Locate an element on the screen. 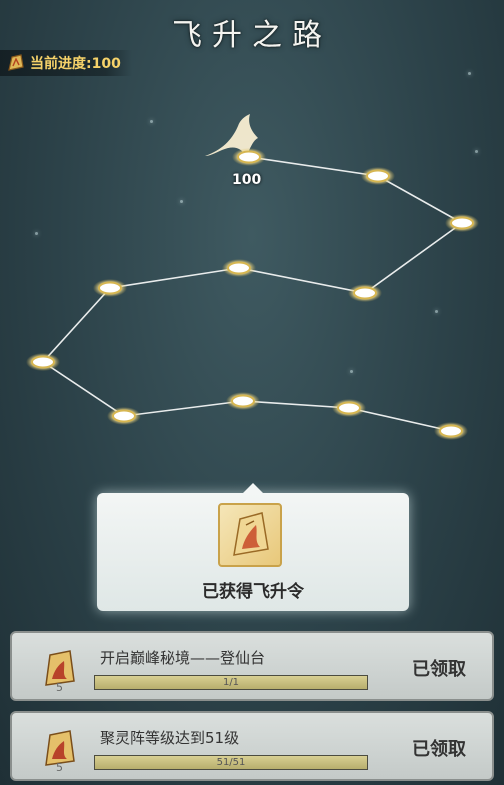 The image size is (504, 785). path-node-current is located at coordinates (249, 157).